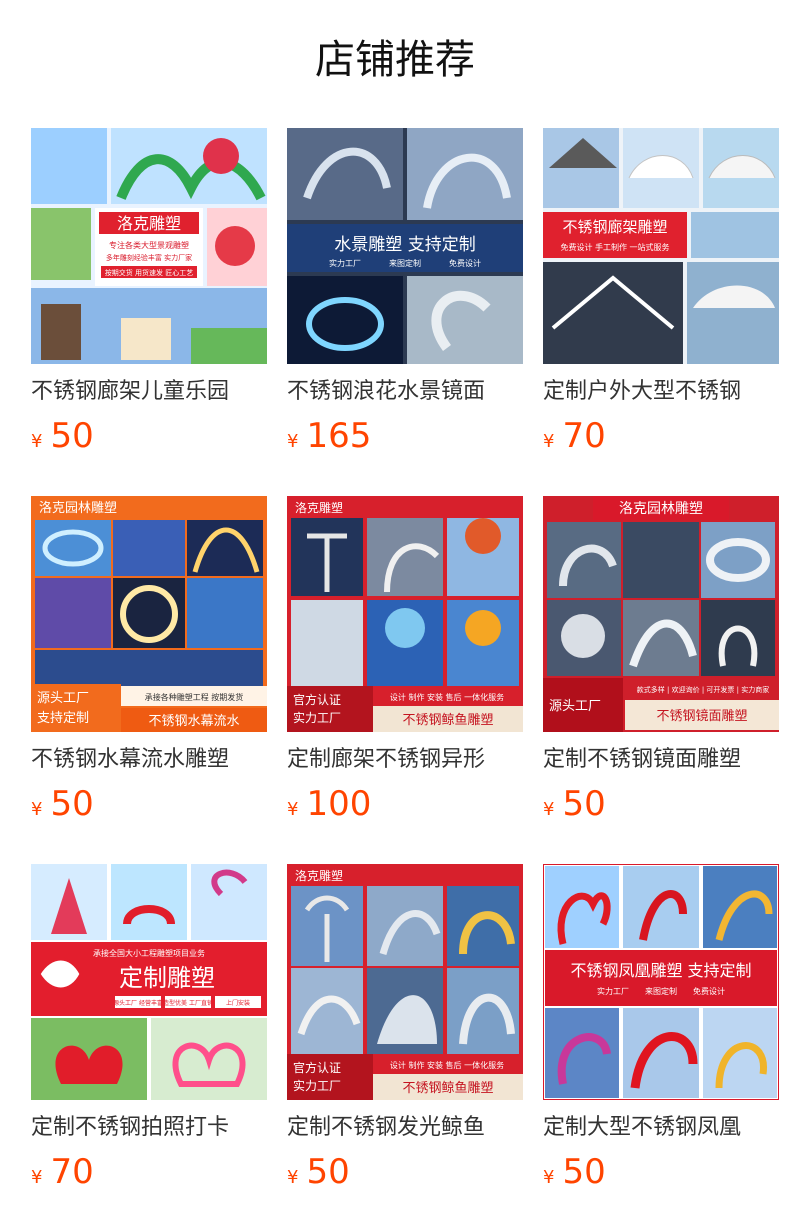  Describe the element at coordinates (661, 392) in the screenshot. I see `product-name: 定制户外大型不锈钢` at that location.